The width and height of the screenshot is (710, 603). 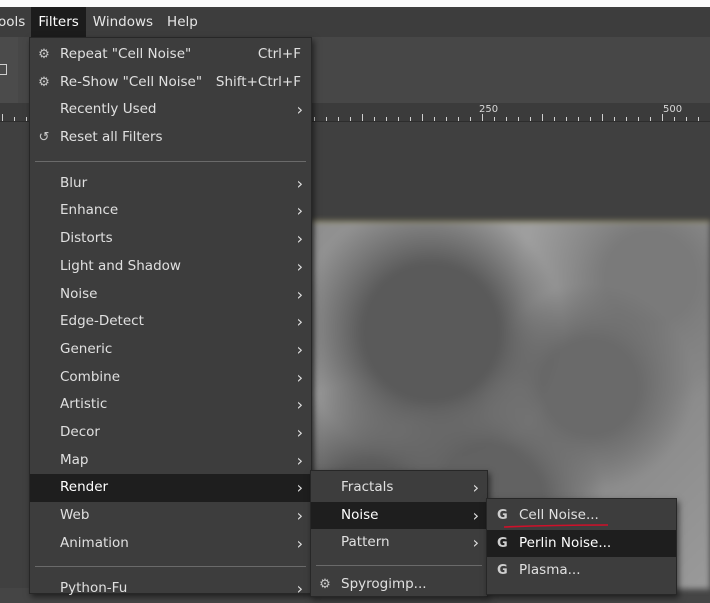 I want to click on filter-category-label: Blur, so click(x=74, y=182).